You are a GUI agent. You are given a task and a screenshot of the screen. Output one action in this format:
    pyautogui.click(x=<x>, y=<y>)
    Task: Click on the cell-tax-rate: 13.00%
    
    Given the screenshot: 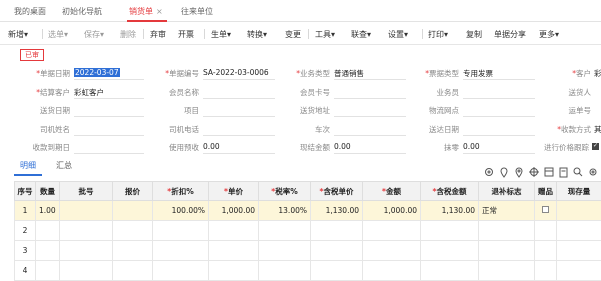 What is the action you would take?
    pyautogui.click(x=284, y=210)
    